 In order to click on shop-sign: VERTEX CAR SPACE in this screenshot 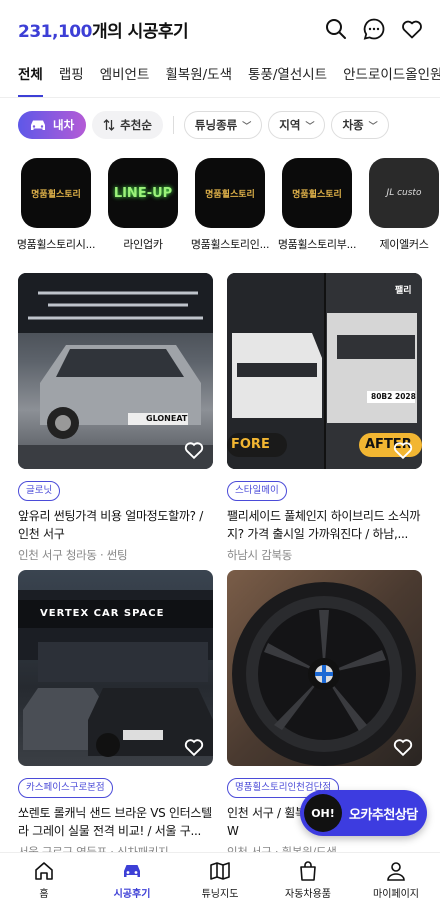, I will do `click(102, 613)`.